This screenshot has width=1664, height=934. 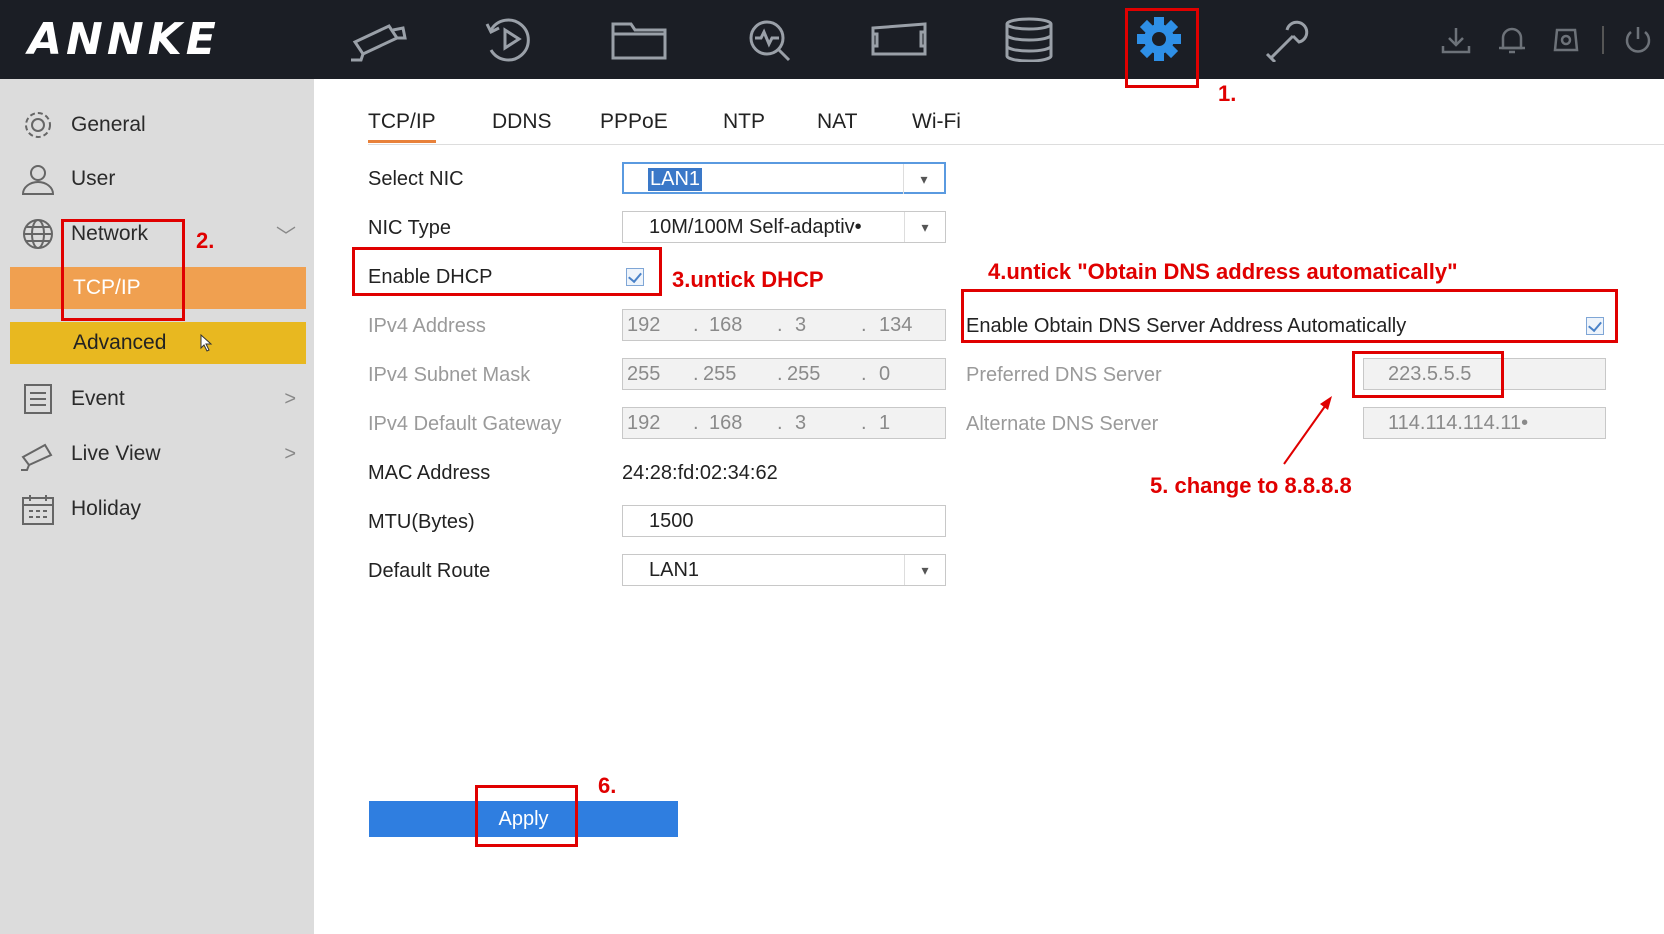 I want to click on calendar-icon, so click(x=38, y=509).